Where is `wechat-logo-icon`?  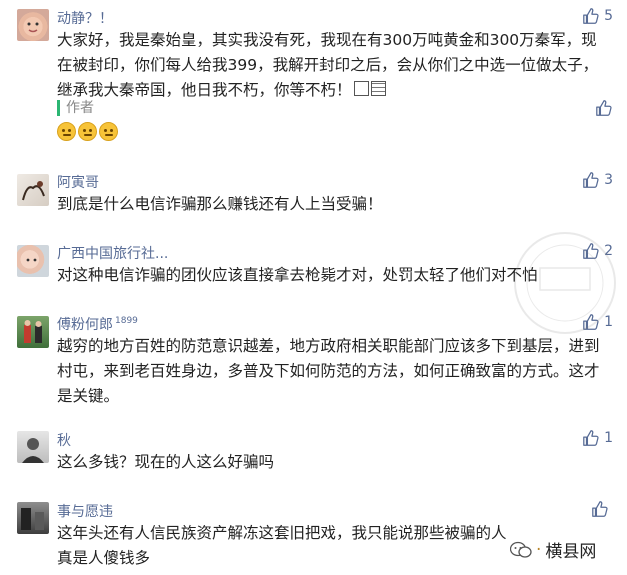
wechat-logo-icon is located at coordinates (521, 549).